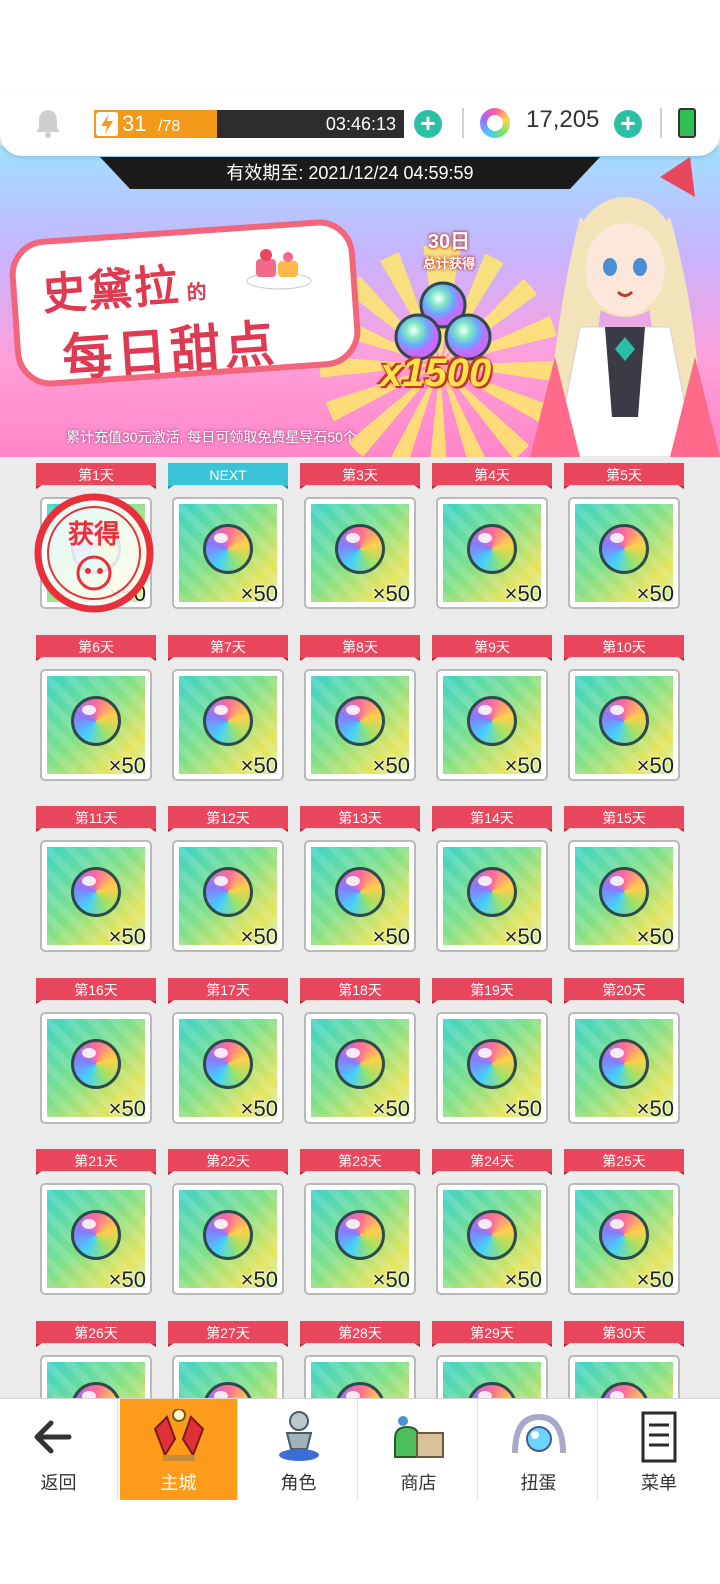 The image size is (720, 1584). What do you see at coordinates (197, 293) in the screenshot?
I see `title-of: 的` at bounding box center [197, 293].